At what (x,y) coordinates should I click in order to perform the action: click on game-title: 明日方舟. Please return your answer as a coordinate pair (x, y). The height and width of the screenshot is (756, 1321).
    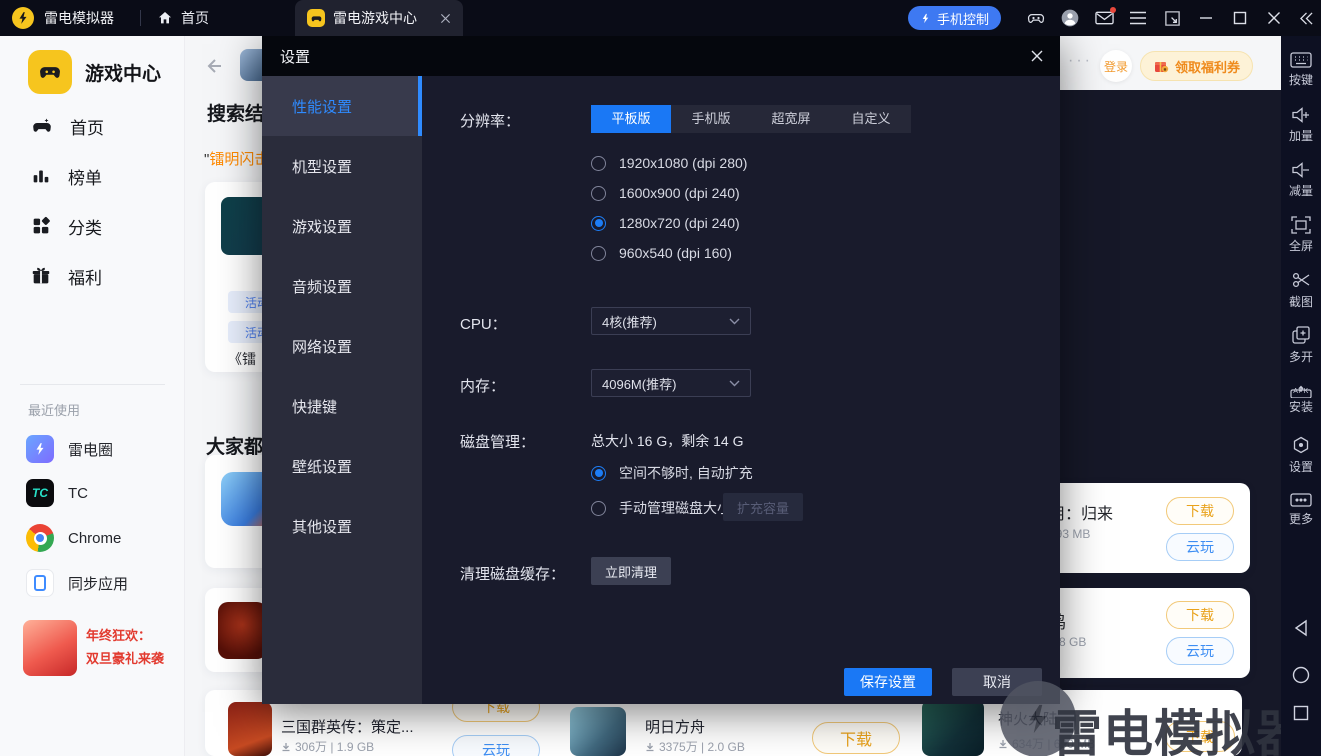
    Looking at the image, I should click on (675, 726).